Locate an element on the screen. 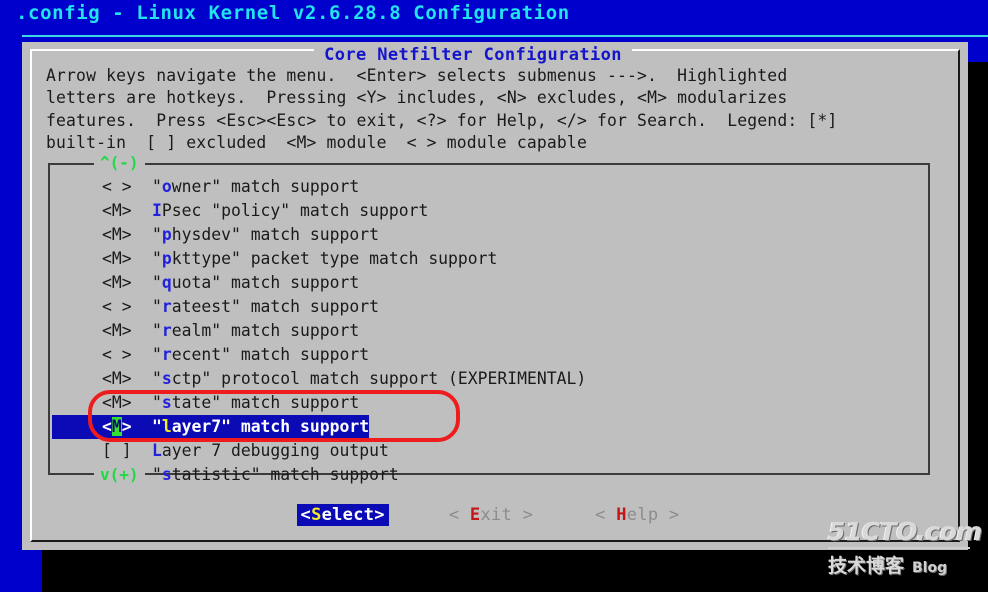  menu-row-label: "rateest" match support is located at coordinates (265, 306).